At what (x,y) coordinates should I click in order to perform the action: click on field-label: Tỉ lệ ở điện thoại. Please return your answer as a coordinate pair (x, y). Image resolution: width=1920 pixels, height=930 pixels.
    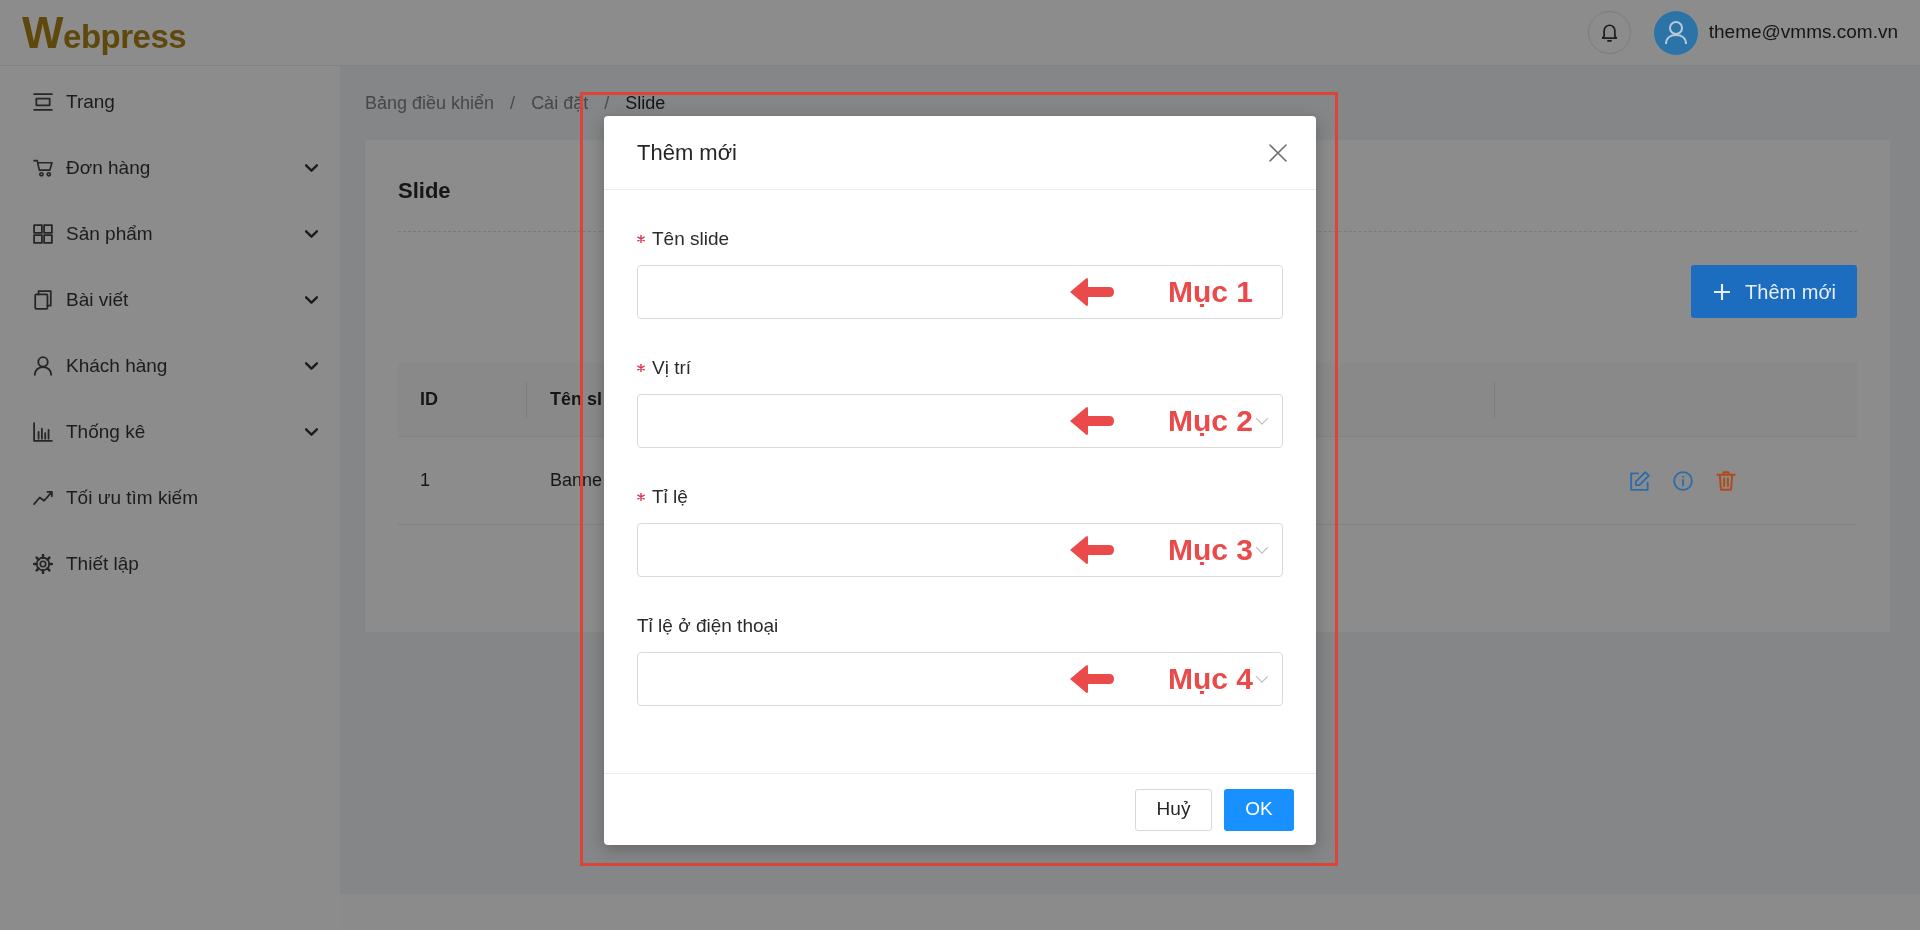
    Looking at the image, I should click on (708, 625).